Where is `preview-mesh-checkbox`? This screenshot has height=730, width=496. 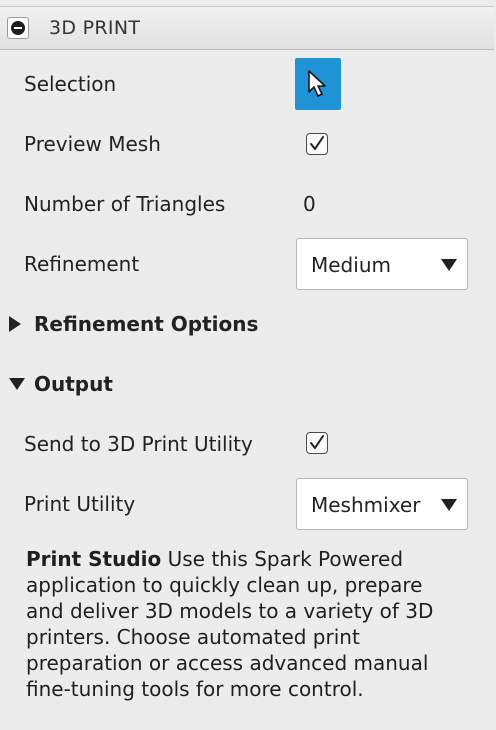
preview-mesh-checkbox is located at coordinates (317, 144).